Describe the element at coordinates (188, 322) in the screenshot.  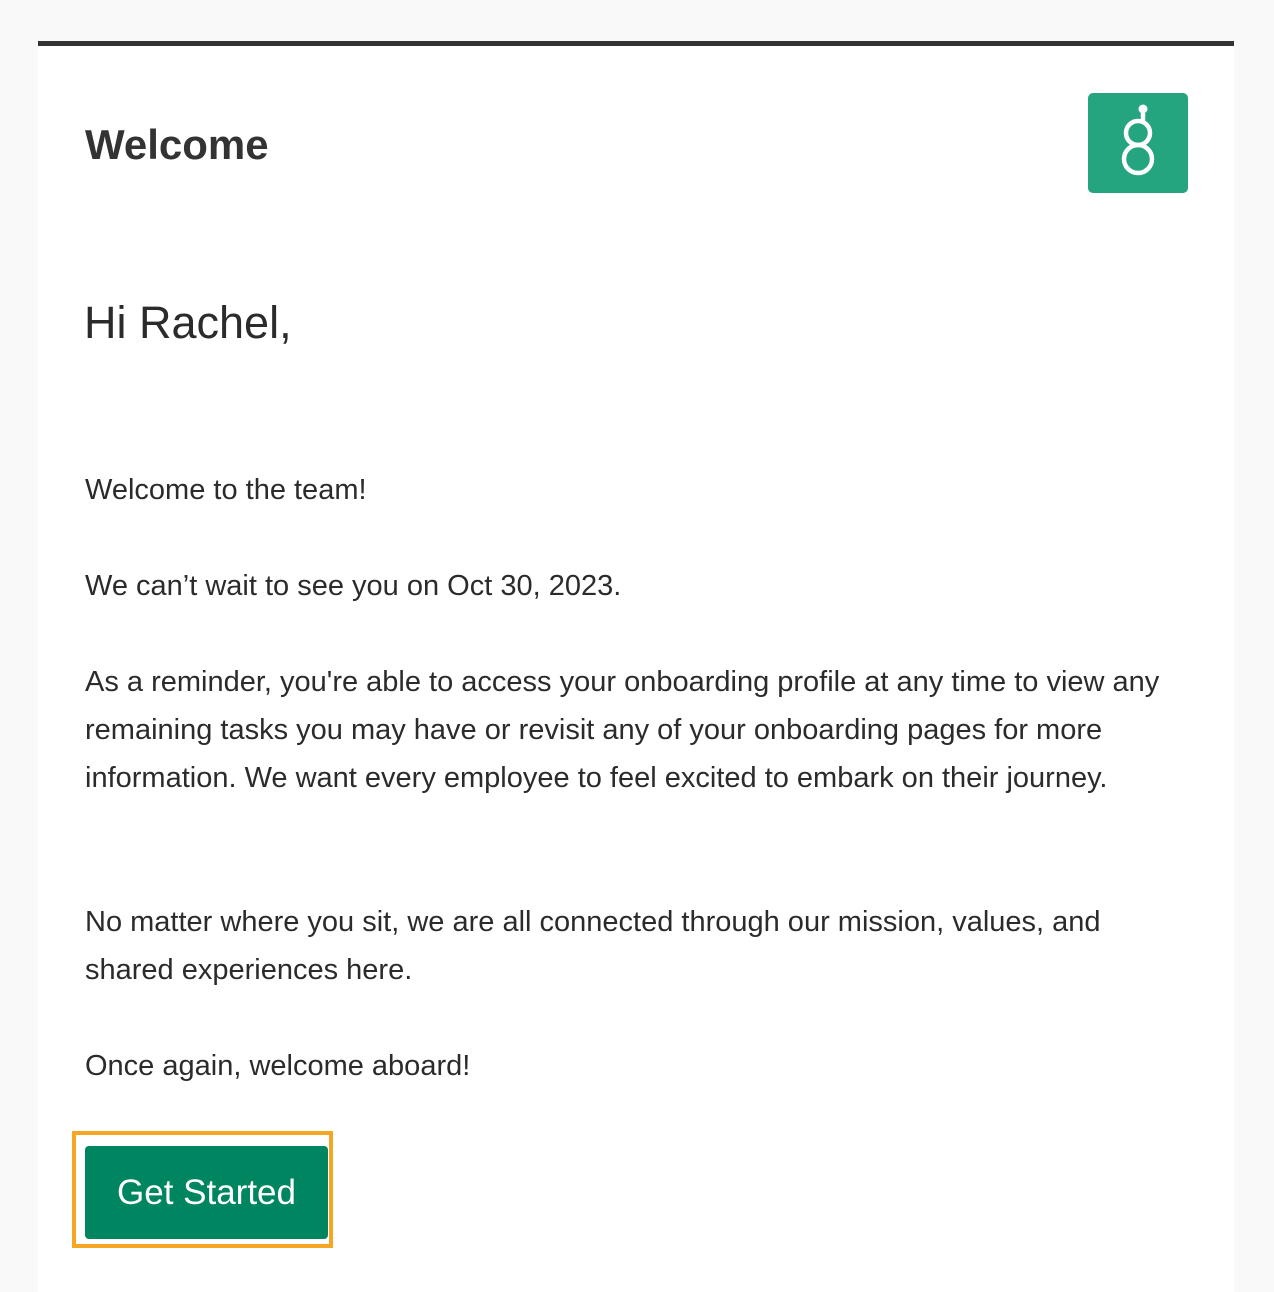
I see `greeting: Hi Rachel,` at that location.